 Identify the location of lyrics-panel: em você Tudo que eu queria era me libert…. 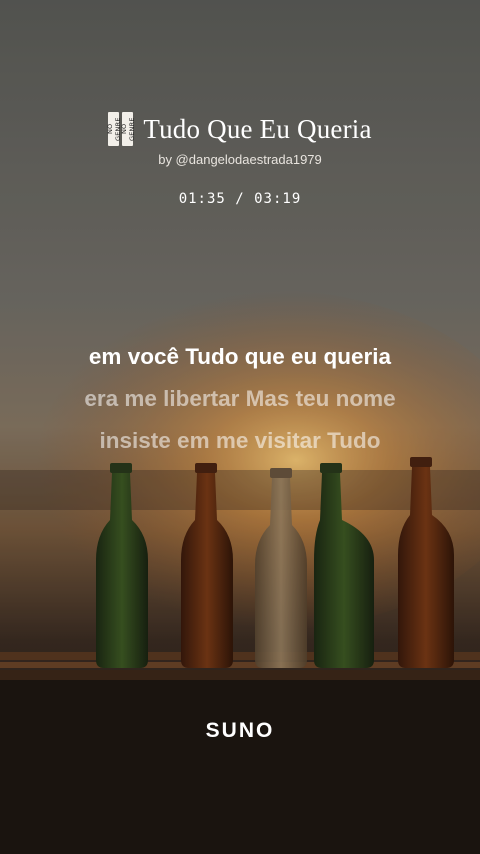
(240, 399).